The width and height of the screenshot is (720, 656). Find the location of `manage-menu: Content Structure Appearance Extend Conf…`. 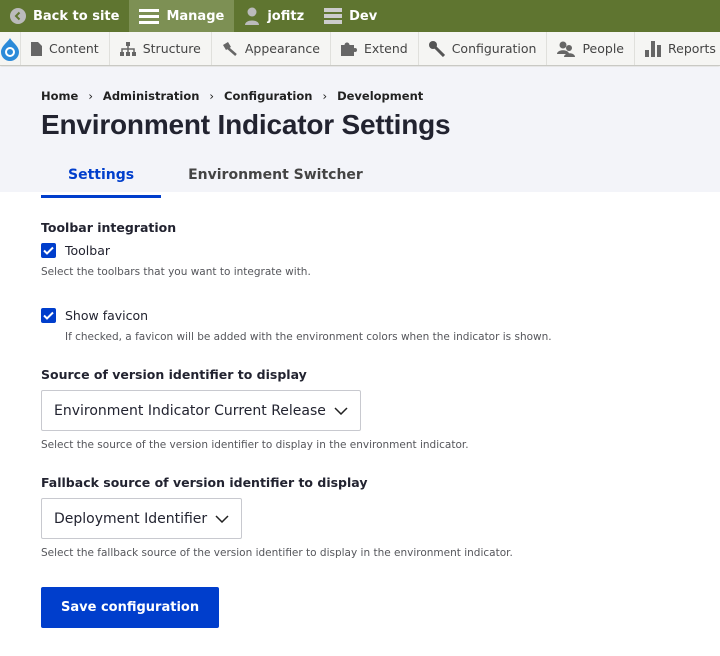

manage-menu: Content Structure Appearance Extend Conf… is located at coordinates (360, 49).